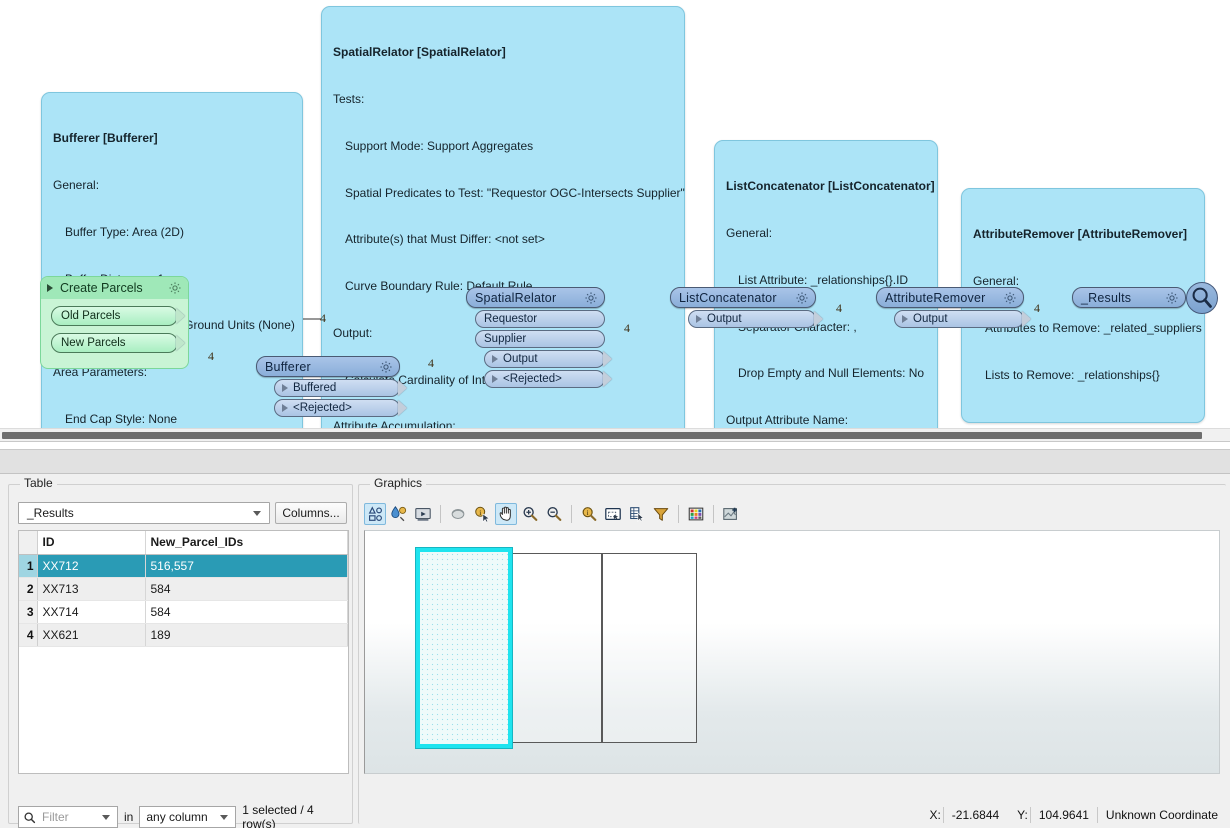 The image size is (1230, 828). What do you see at coordinates (445, 239) in the screenshot?
I see `annotation-line: Attribute(s) that Must Differ: <not set>` at bounding box center [445, 239].